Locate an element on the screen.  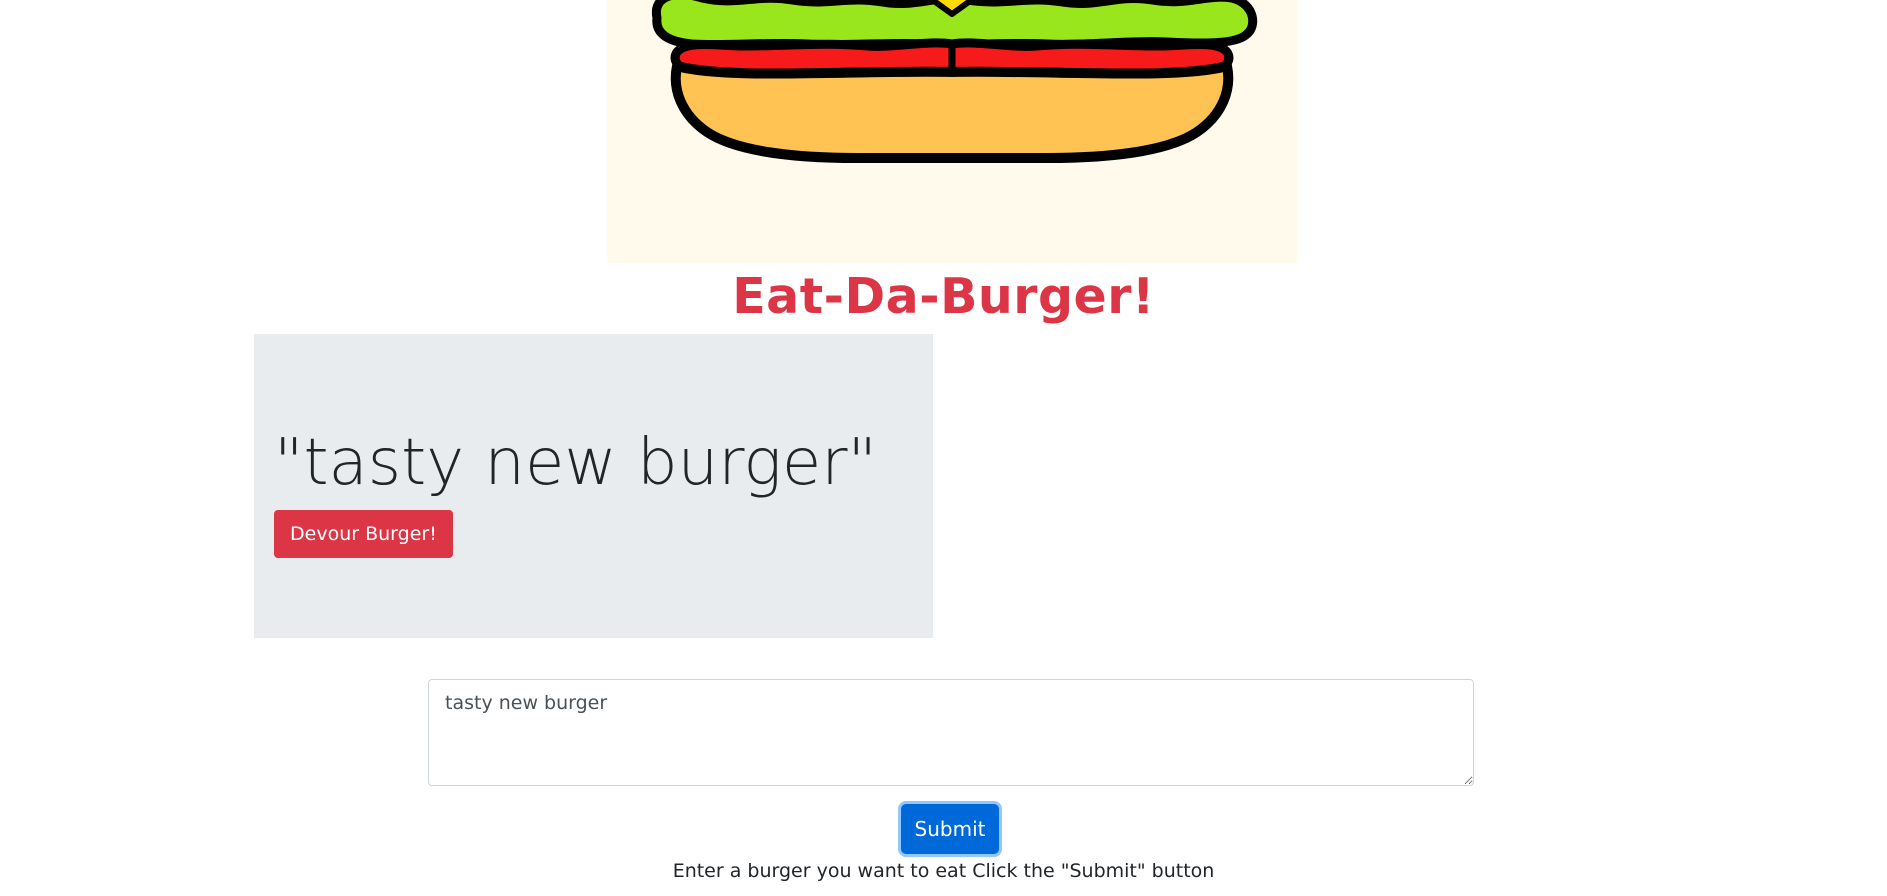
devour-burger-button: Devour Burger! is located at coordinates (363, 534).